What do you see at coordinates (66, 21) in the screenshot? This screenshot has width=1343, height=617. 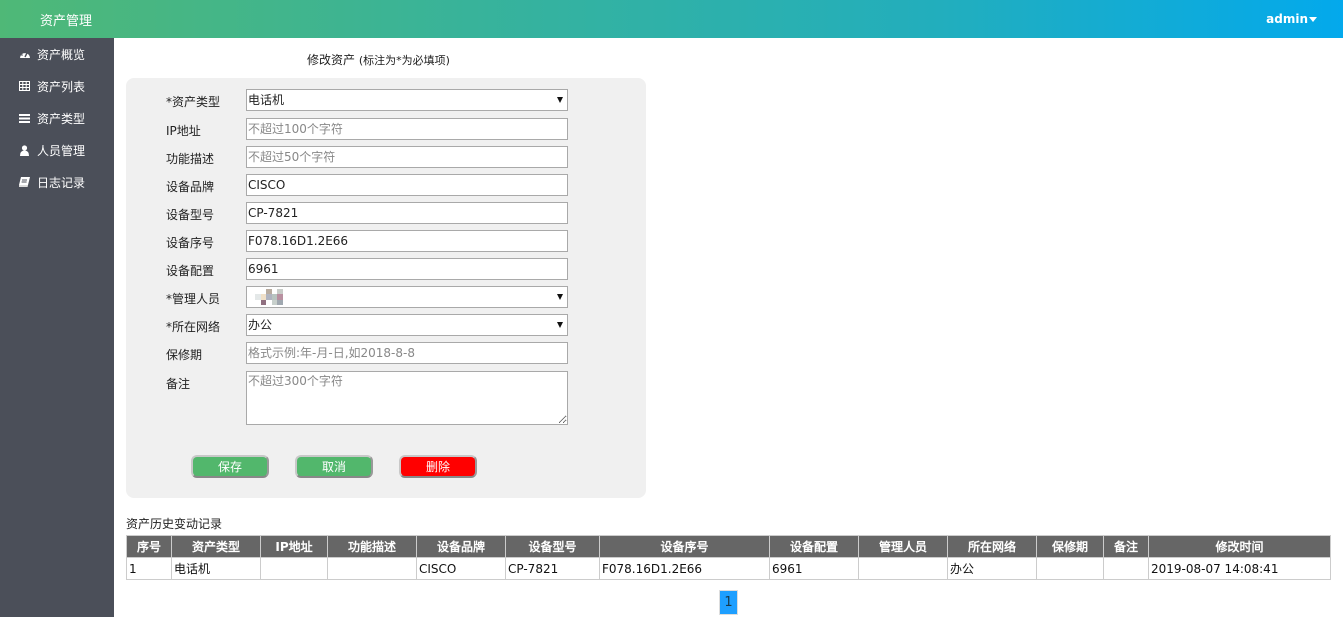 I see `app-title: 资产管理` at bounding box center [66, 21].